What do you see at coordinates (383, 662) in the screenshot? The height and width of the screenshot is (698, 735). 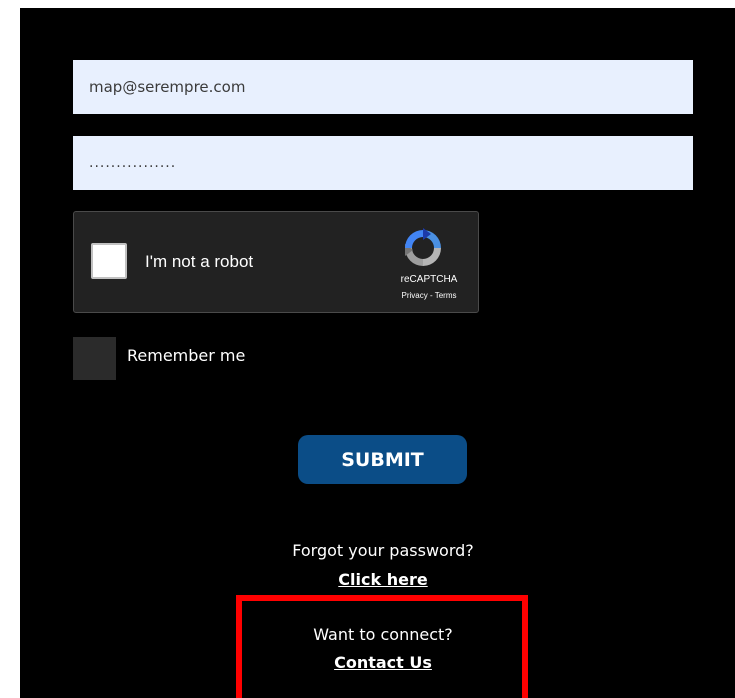 I see `contact-us-link: Contact Us` at bounding box center [383, 662].